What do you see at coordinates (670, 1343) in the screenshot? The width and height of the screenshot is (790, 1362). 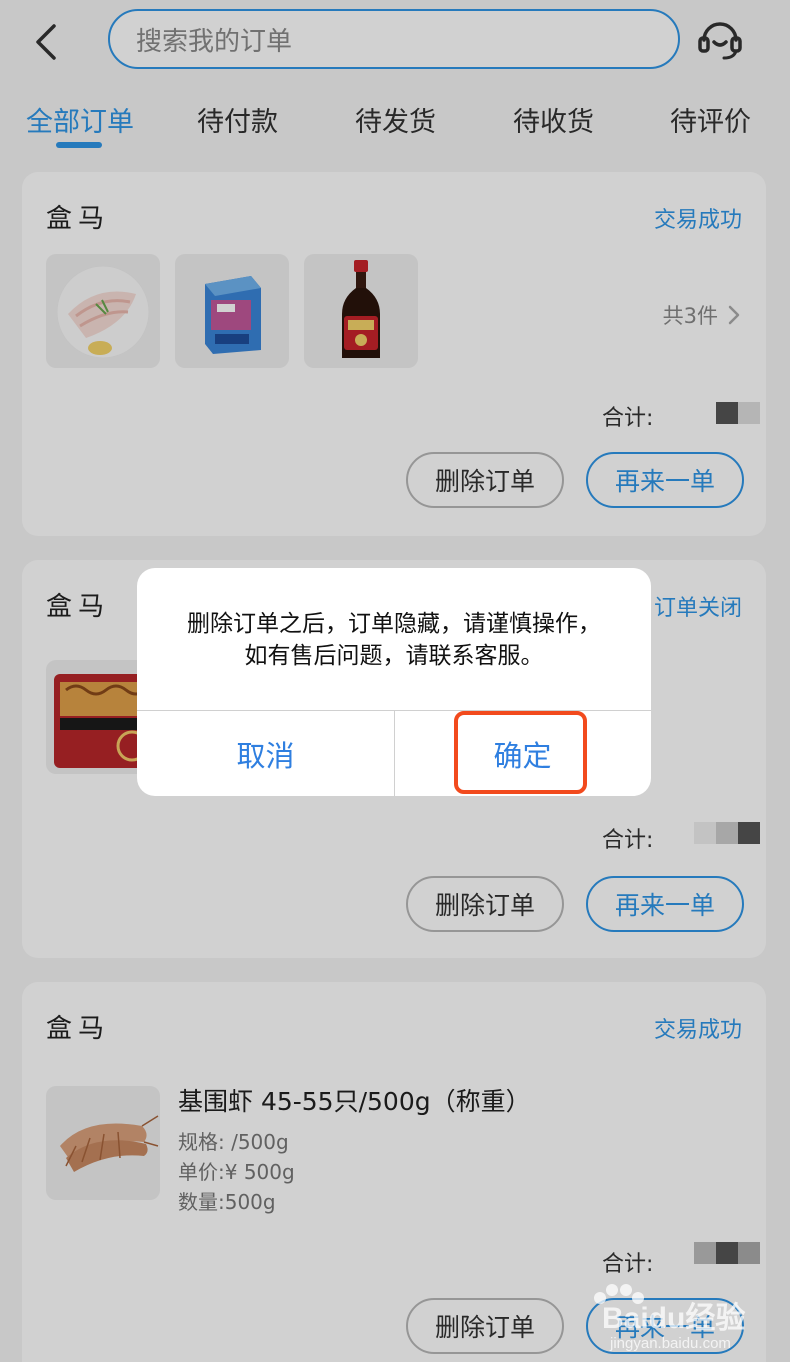 I see `watermark-url: jingyan.baidu.com` at bounding box center [670, 1343].